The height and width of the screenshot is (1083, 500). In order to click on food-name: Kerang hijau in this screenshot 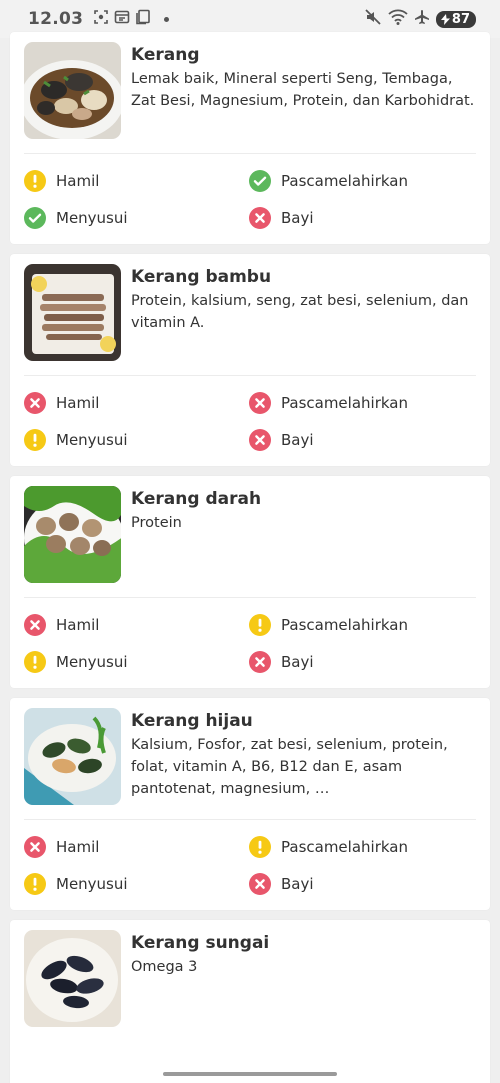, I will do `click(192, 721)`.